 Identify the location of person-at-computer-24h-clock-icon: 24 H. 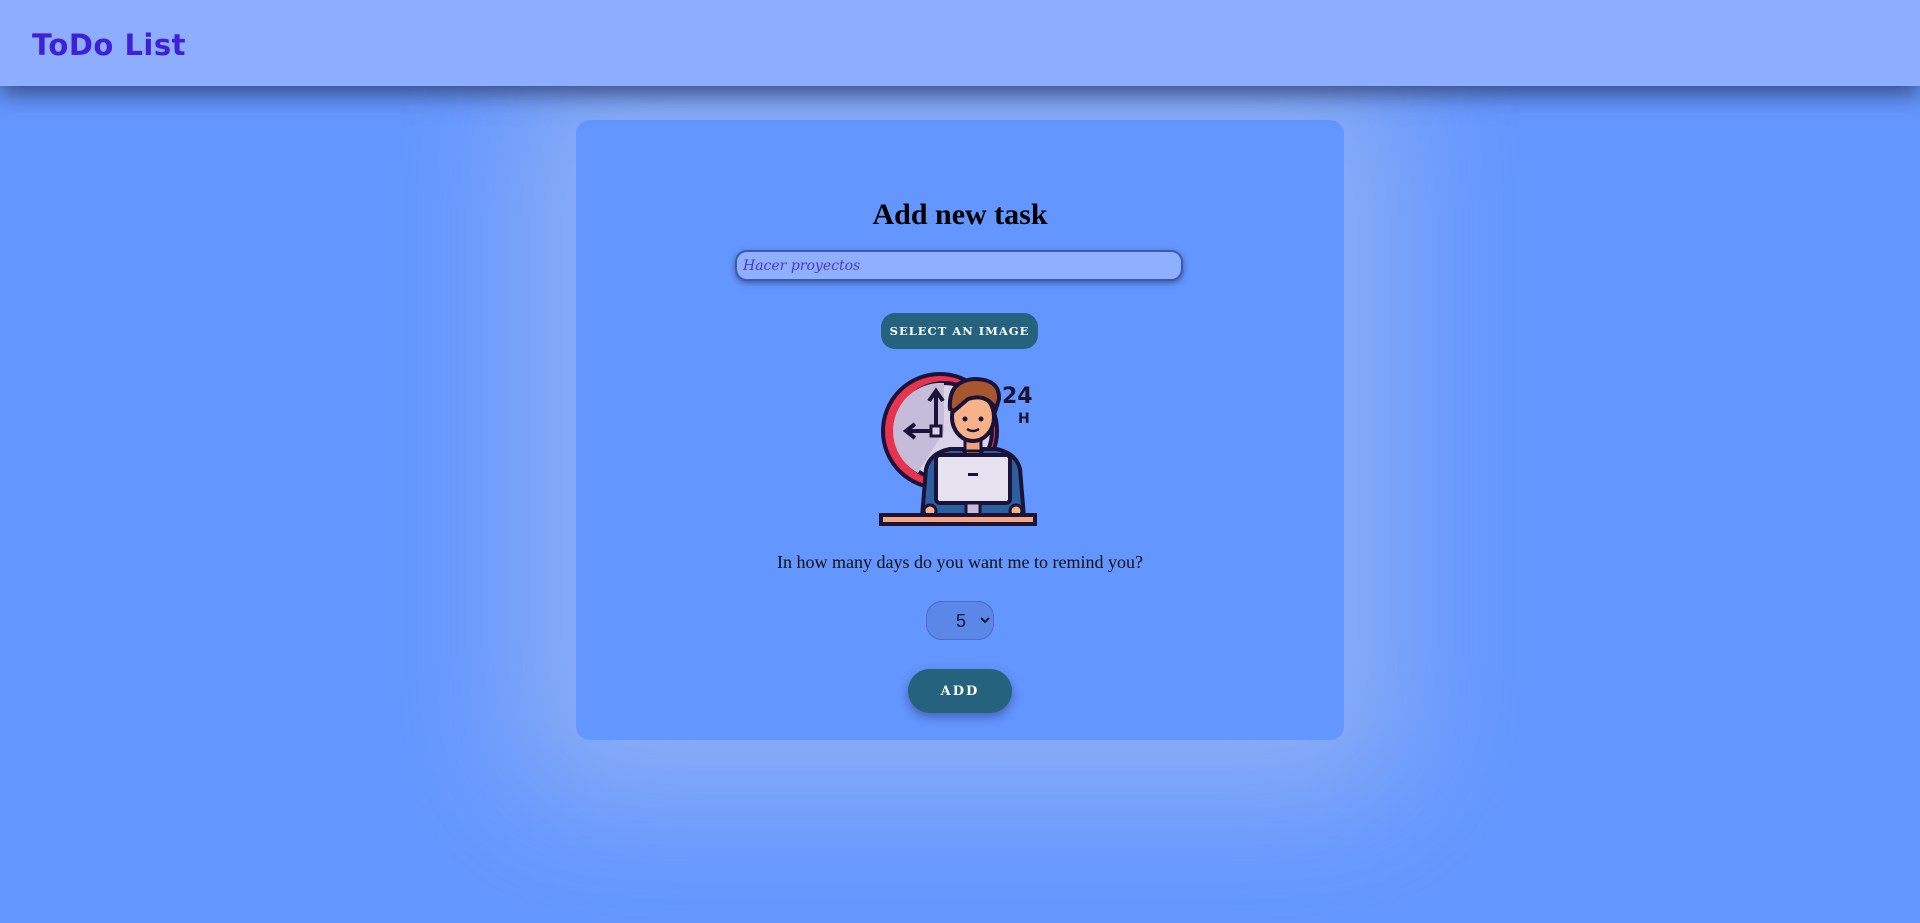
(958, 449).